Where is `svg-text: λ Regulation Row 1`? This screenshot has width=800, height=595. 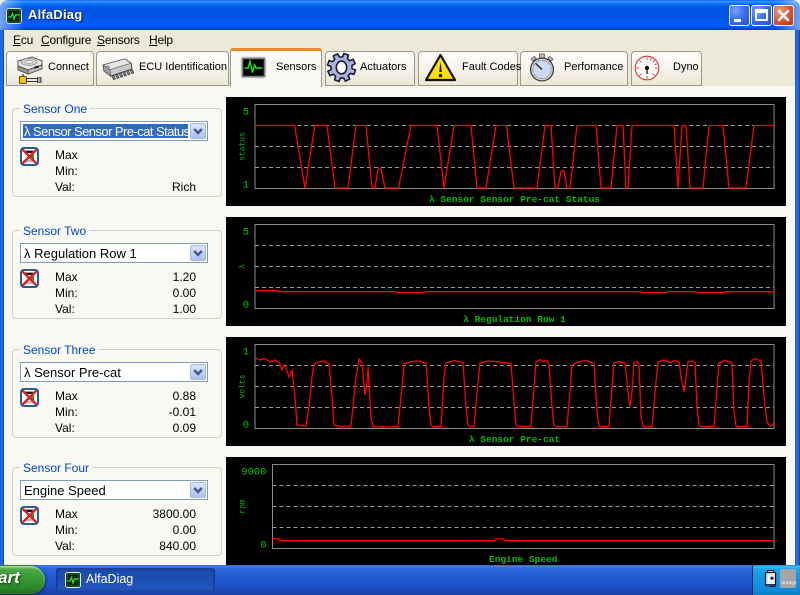 svg-text: λ Regulation Row 1 is located at coordinates (514, 319).